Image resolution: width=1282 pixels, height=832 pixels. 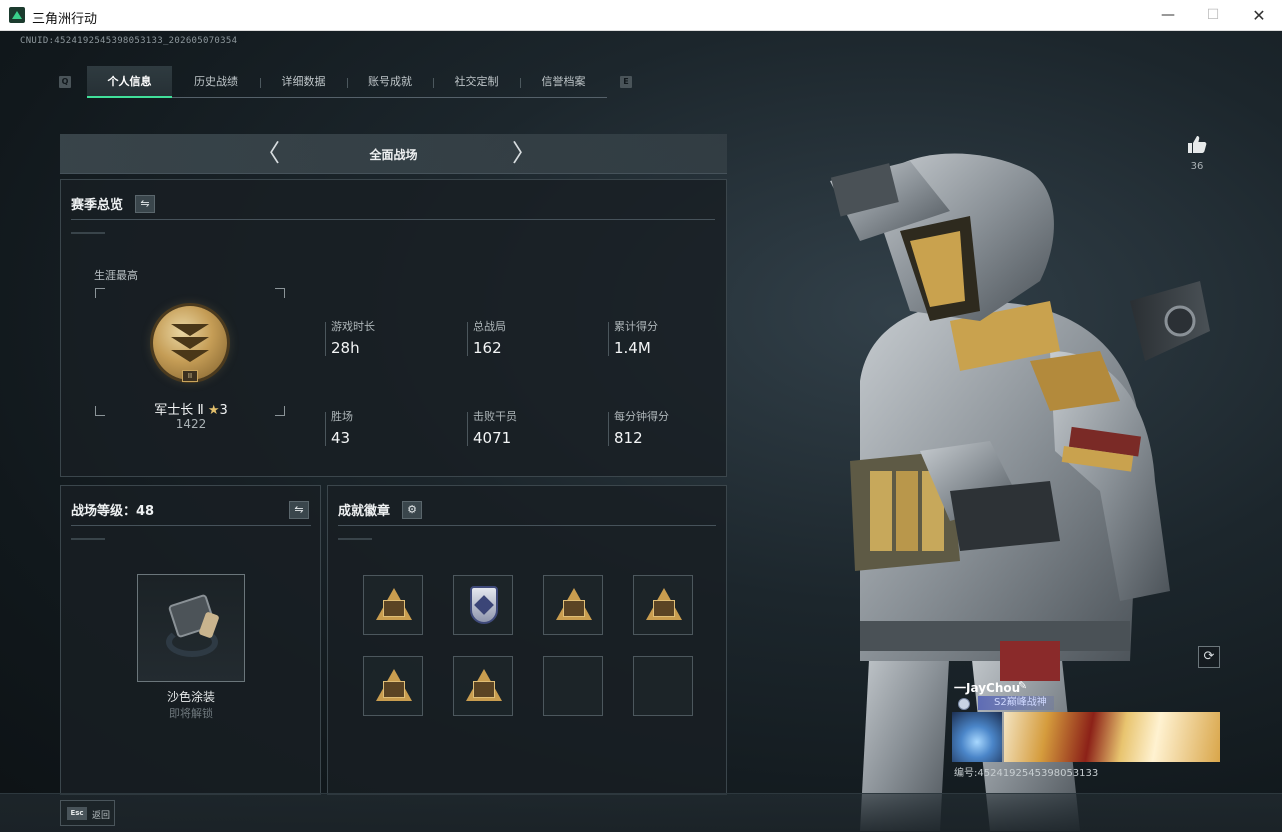 I want to click on bottom-bar: Esc 返回, so click(x=641, y=812).